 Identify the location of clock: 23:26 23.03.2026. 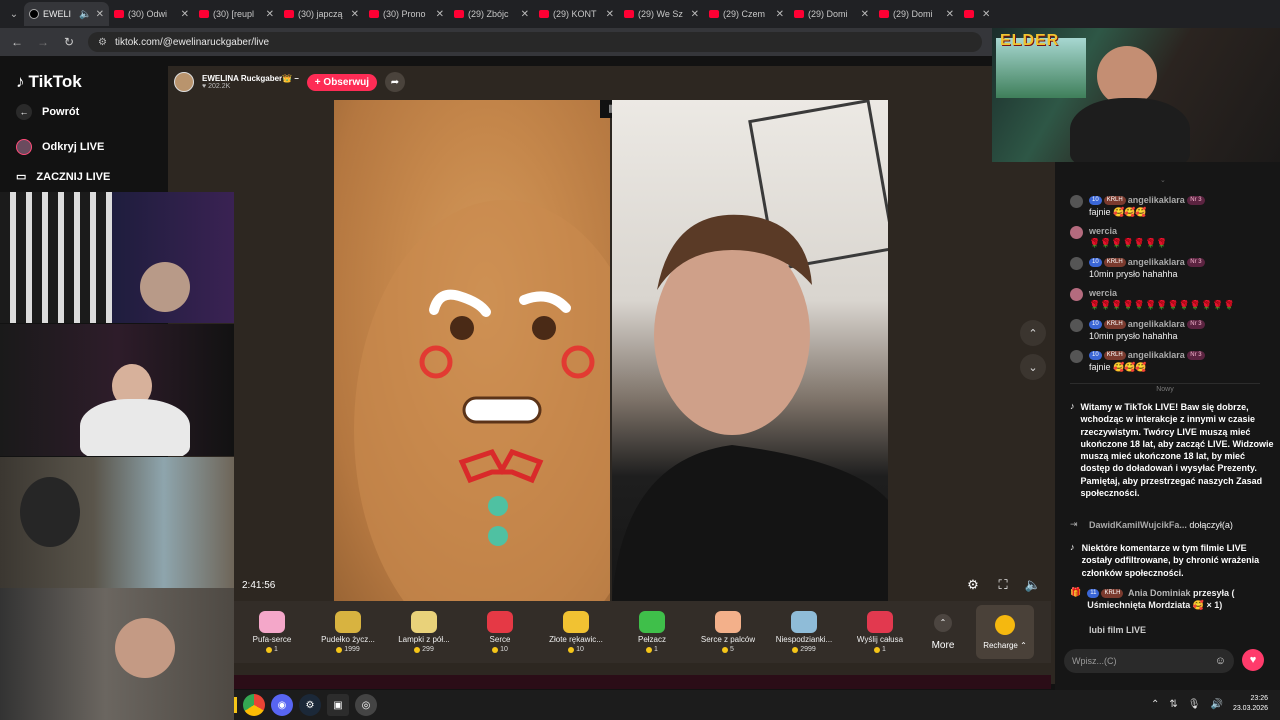
(1250, 704).